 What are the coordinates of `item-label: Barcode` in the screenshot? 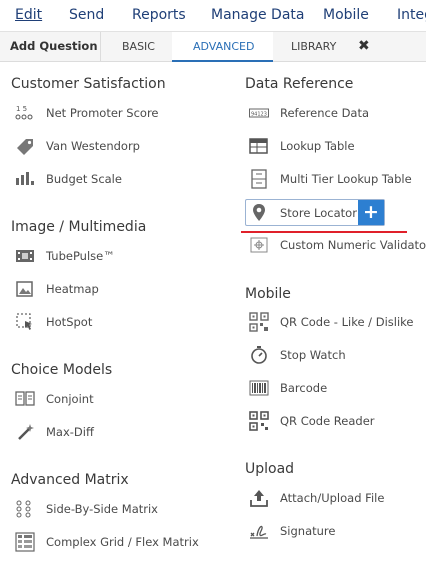 It's located at (304, 388).